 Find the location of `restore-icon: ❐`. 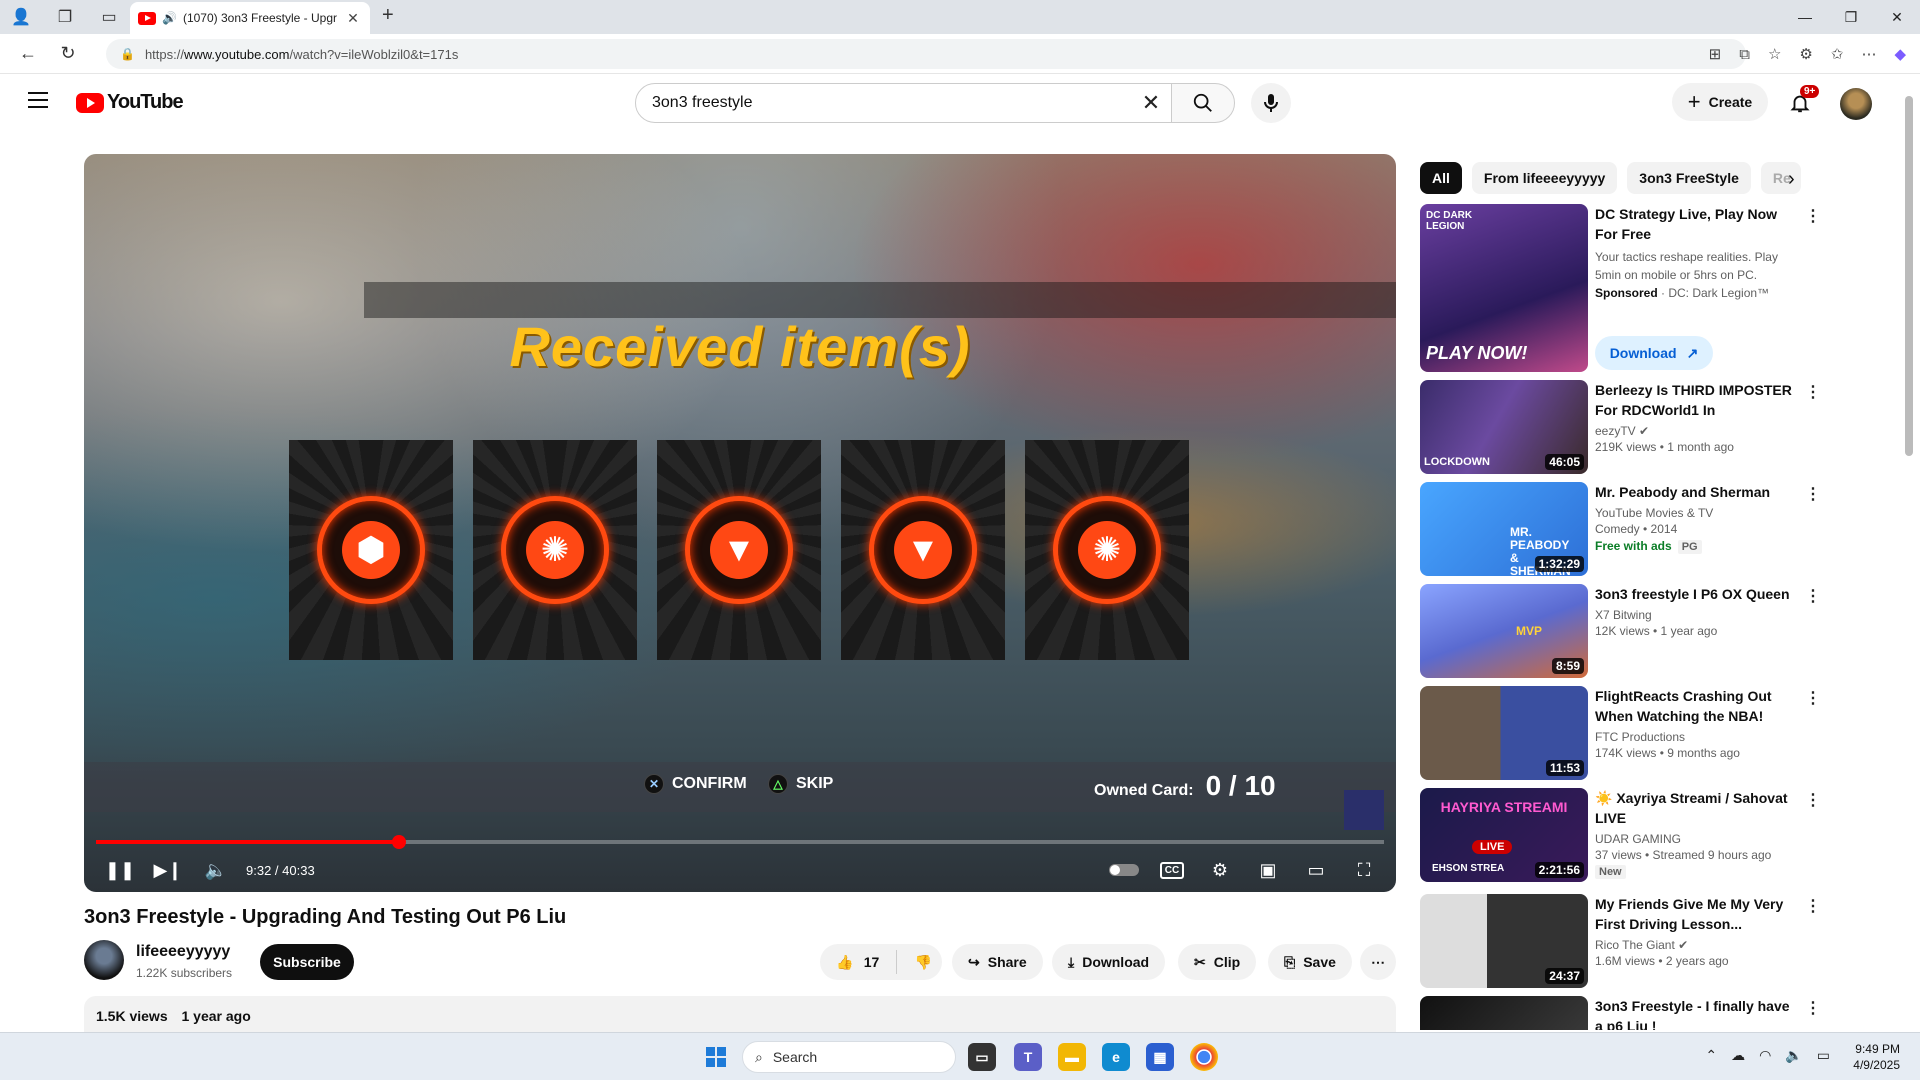

restore-icon: ❐ is located at coordinates (1851, 17).